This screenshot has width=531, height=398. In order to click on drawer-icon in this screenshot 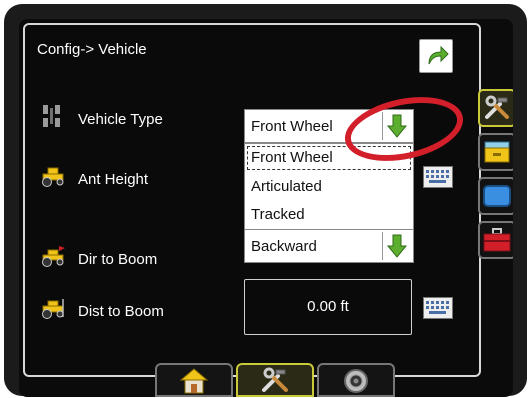, I will do `click(497, 152)`.